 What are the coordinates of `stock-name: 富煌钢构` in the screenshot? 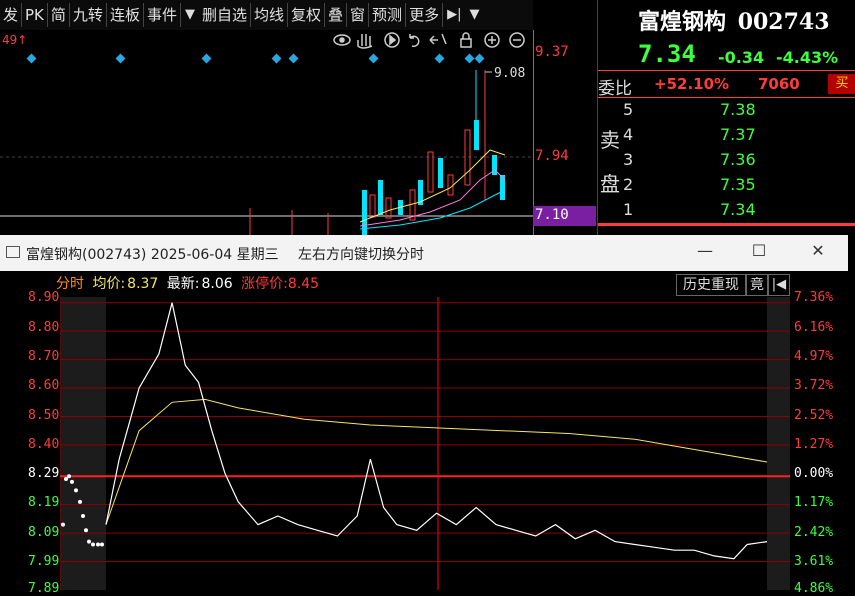 It's located at (682, 22).